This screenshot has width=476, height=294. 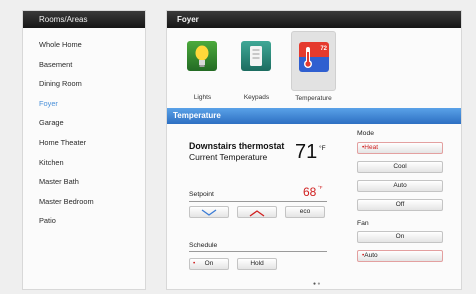 I want to click on fan-on-button: On, so click(x=400, y=237).